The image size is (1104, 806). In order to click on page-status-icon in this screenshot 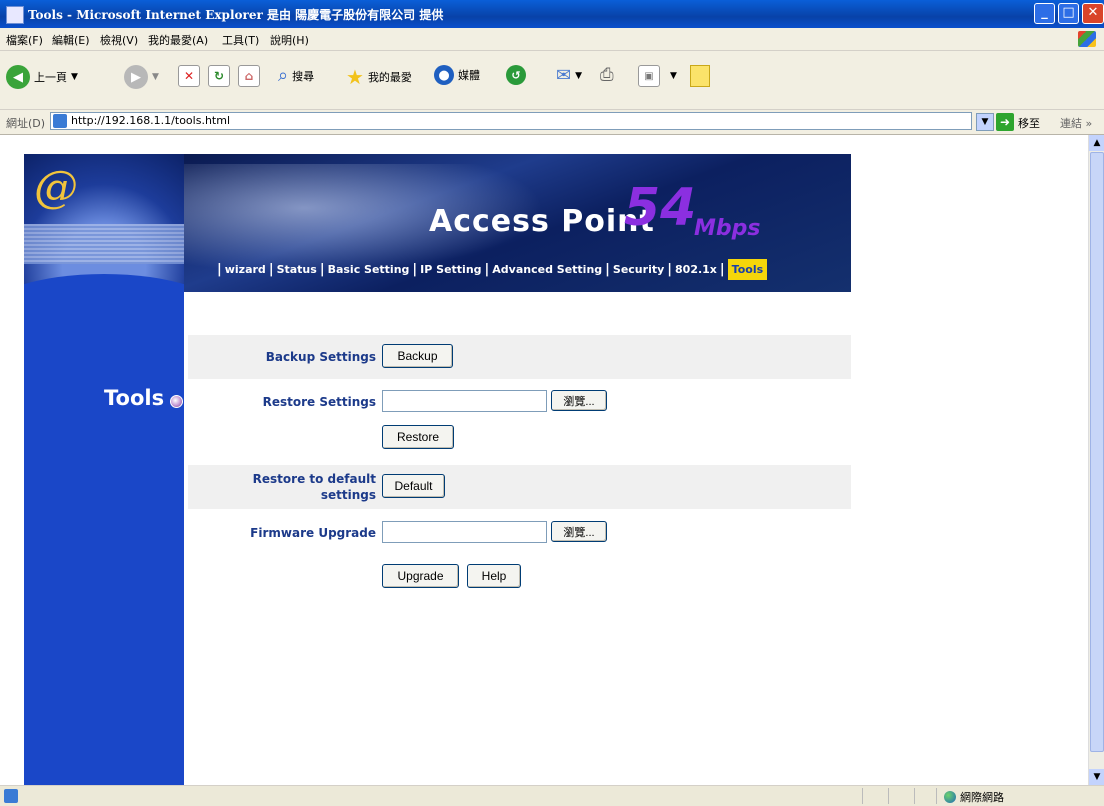, I will do `click(11, 796)`.